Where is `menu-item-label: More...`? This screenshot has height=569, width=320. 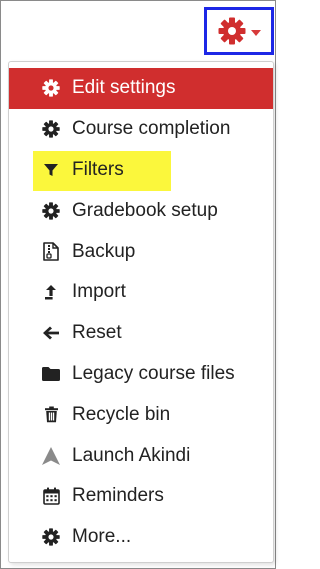
menu-item-label: More... is located at coordinates (102, 537).